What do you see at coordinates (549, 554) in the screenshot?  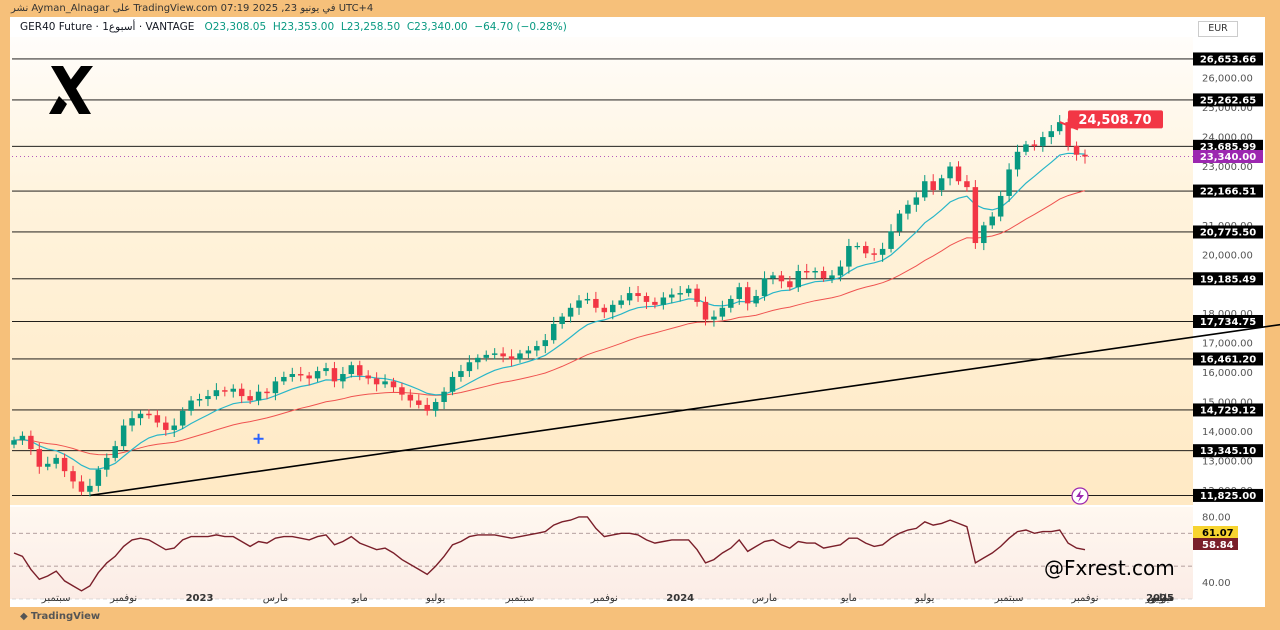 I see `rsi-line` at bounding box center [549, 554].